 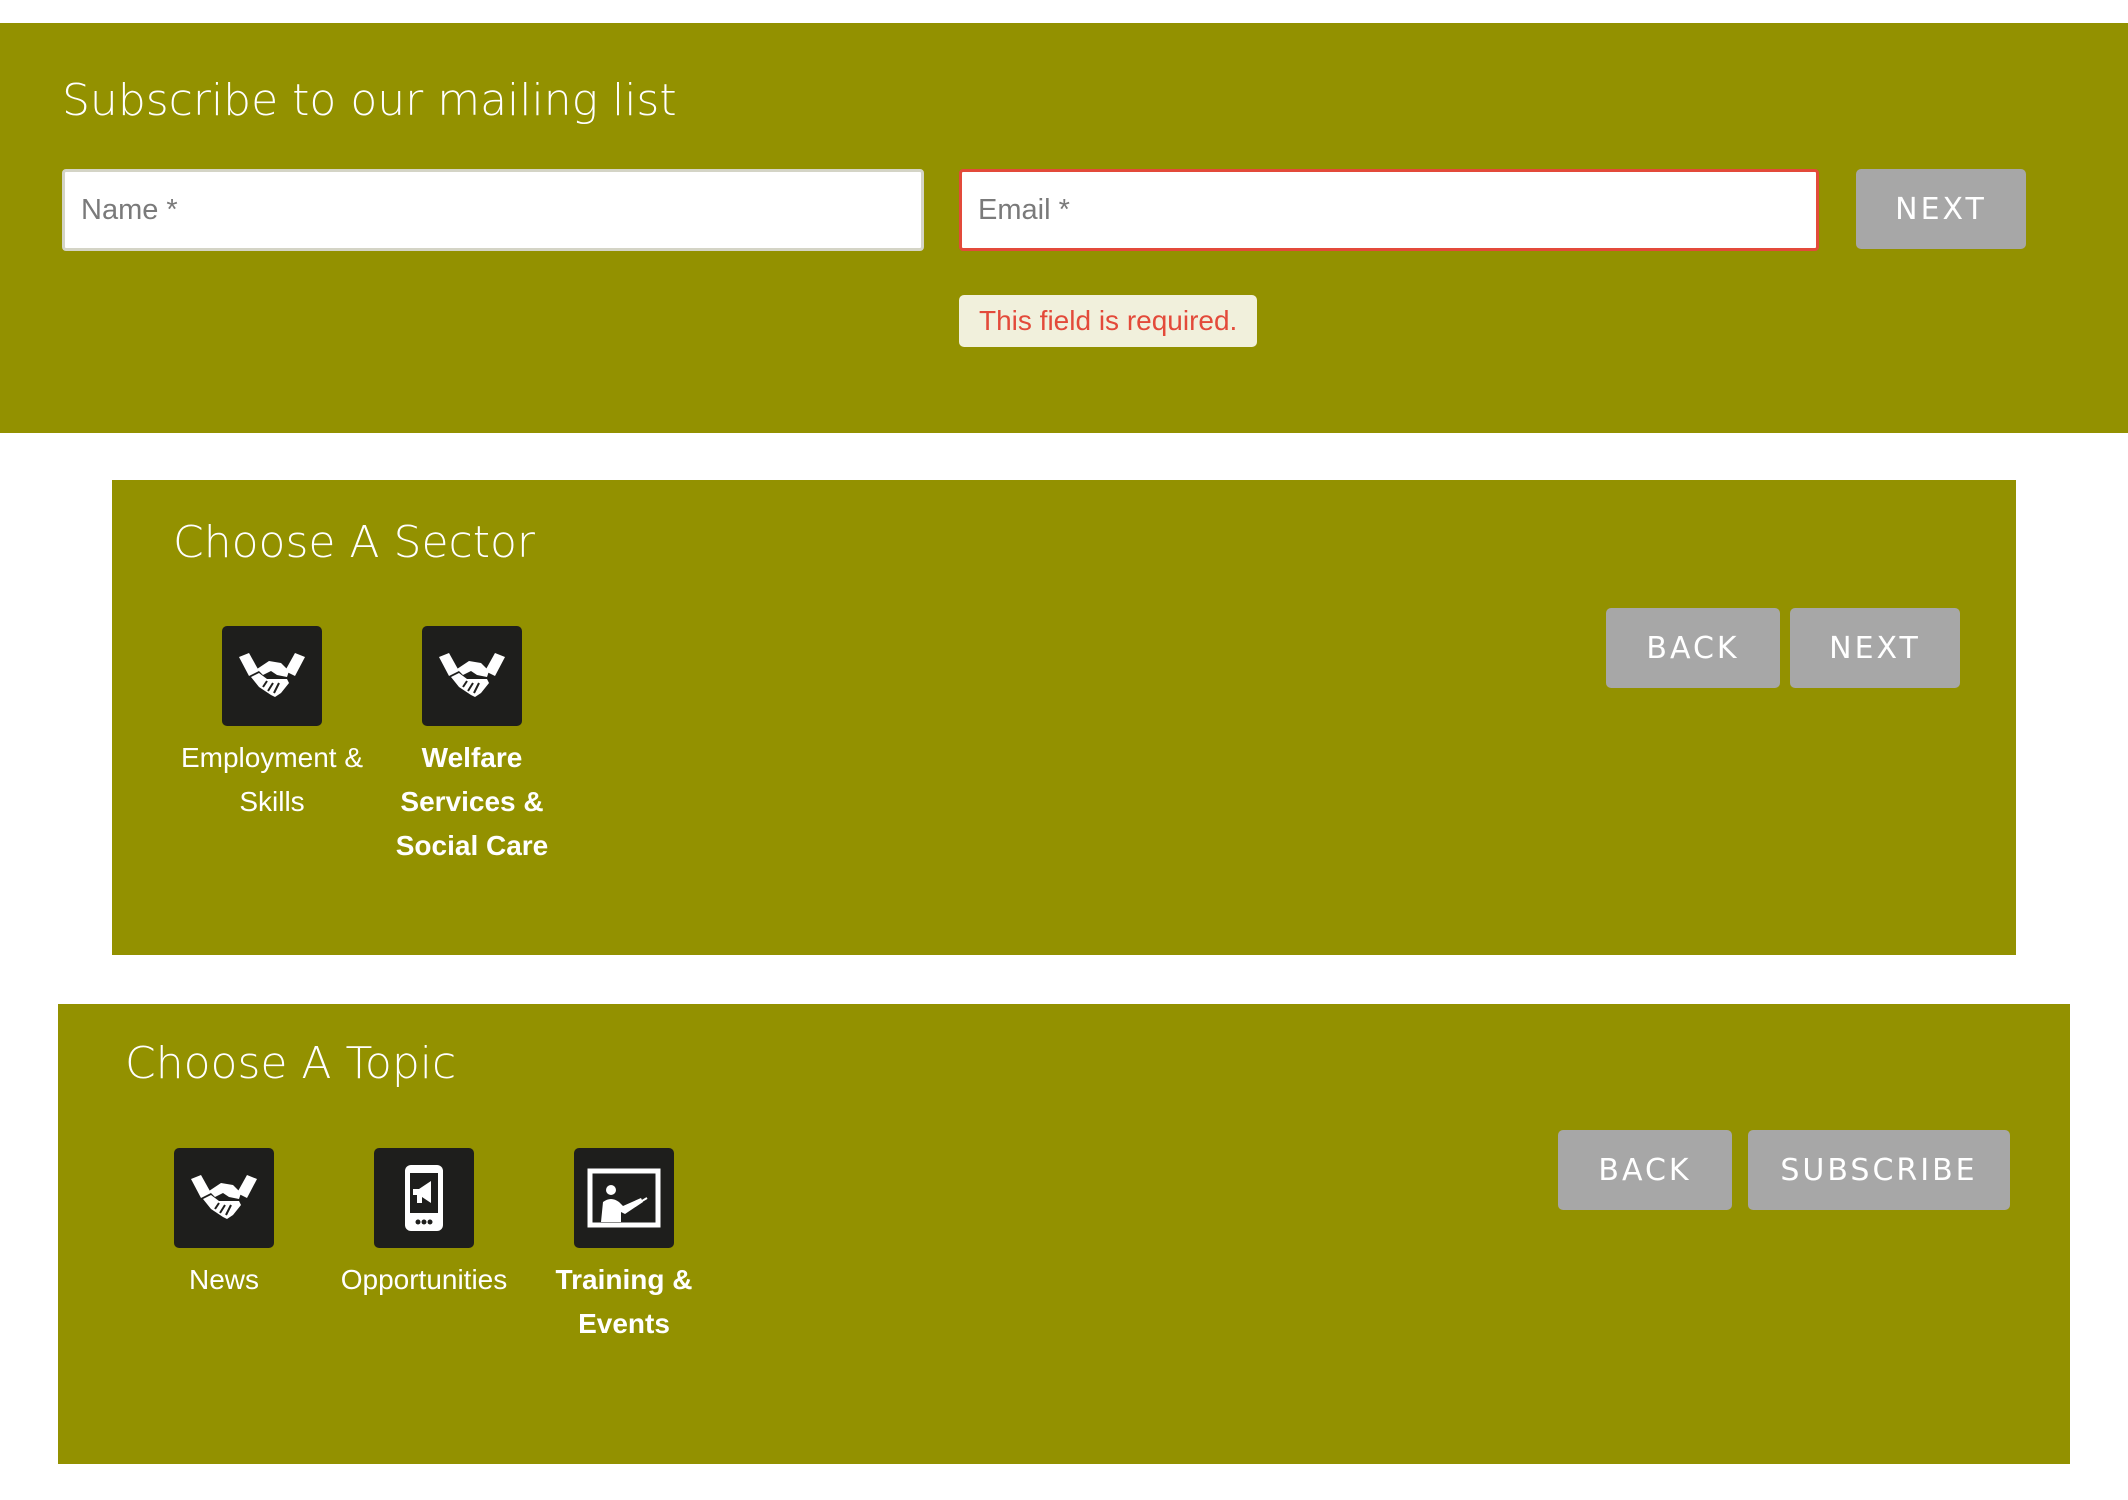 What do you see at coordinates (1645, 1170) in the screenshot?
I see `topic-back-button: BACK` at bounding box center [1645, 1170].